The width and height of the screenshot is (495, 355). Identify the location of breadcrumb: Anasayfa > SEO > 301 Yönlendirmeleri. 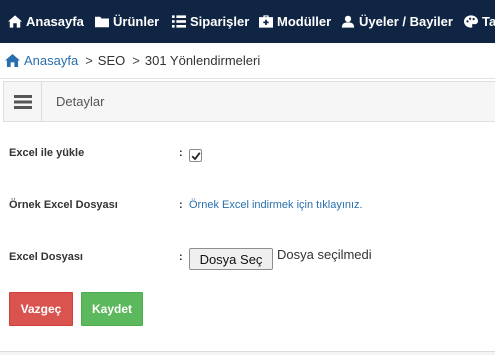
(247, 61).